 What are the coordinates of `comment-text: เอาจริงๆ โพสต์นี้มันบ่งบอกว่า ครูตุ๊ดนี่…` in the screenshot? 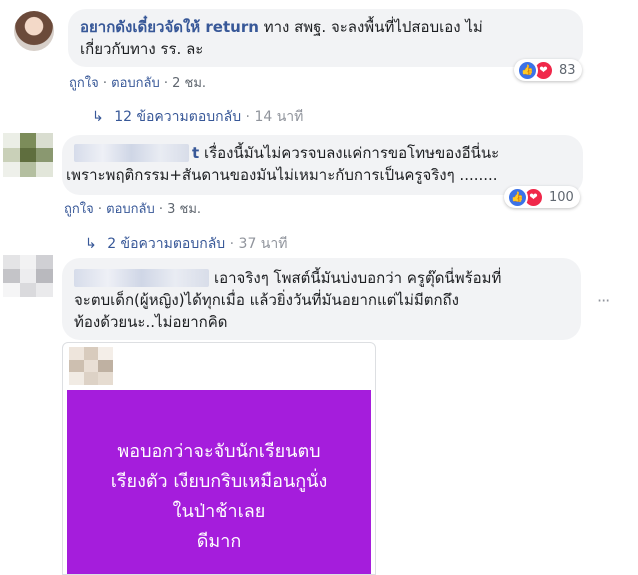 It's located at (358, 278).